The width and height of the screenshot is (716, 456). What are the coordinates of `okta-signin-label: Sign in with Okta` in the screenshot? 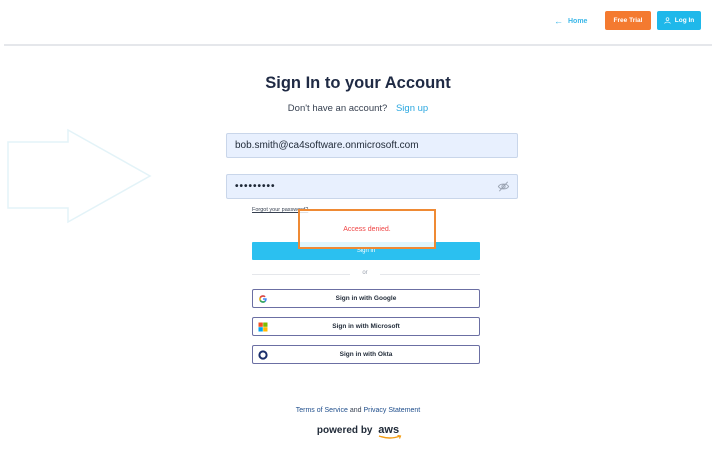 It's located at (366, 354).